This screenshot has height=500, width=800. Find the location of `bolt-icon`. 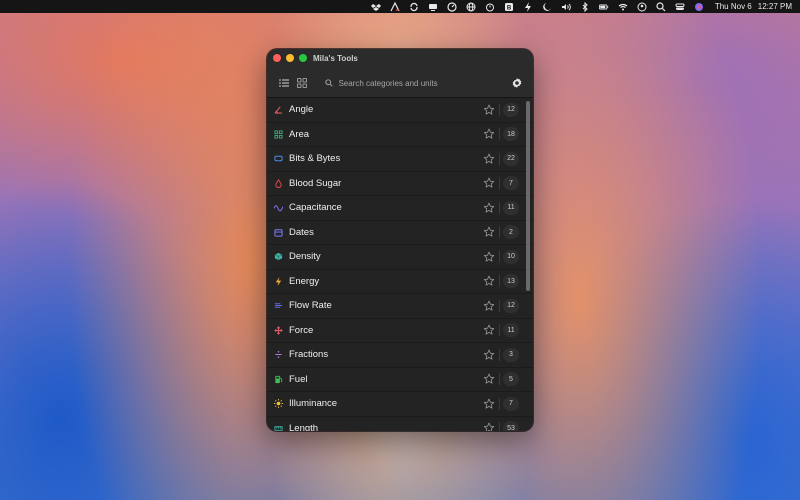

bolt-icon is located at coordinates (528, 6).